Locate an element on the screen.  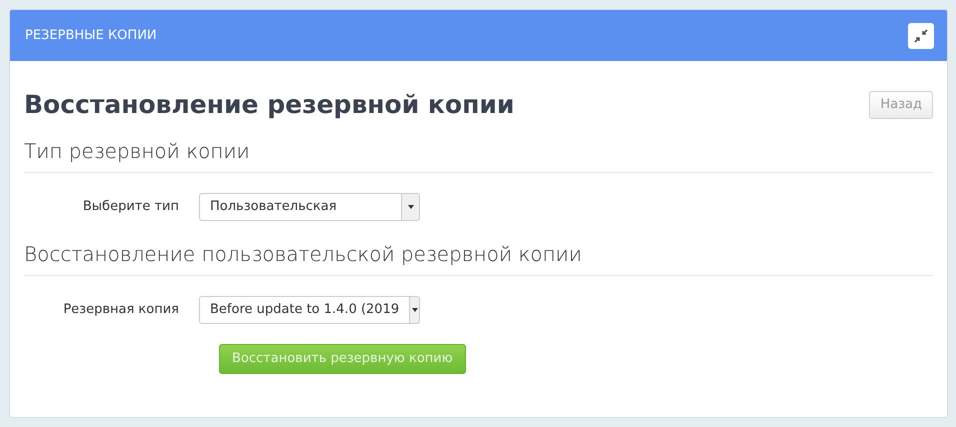
collapse-icon is located at coordinates (921, 35).